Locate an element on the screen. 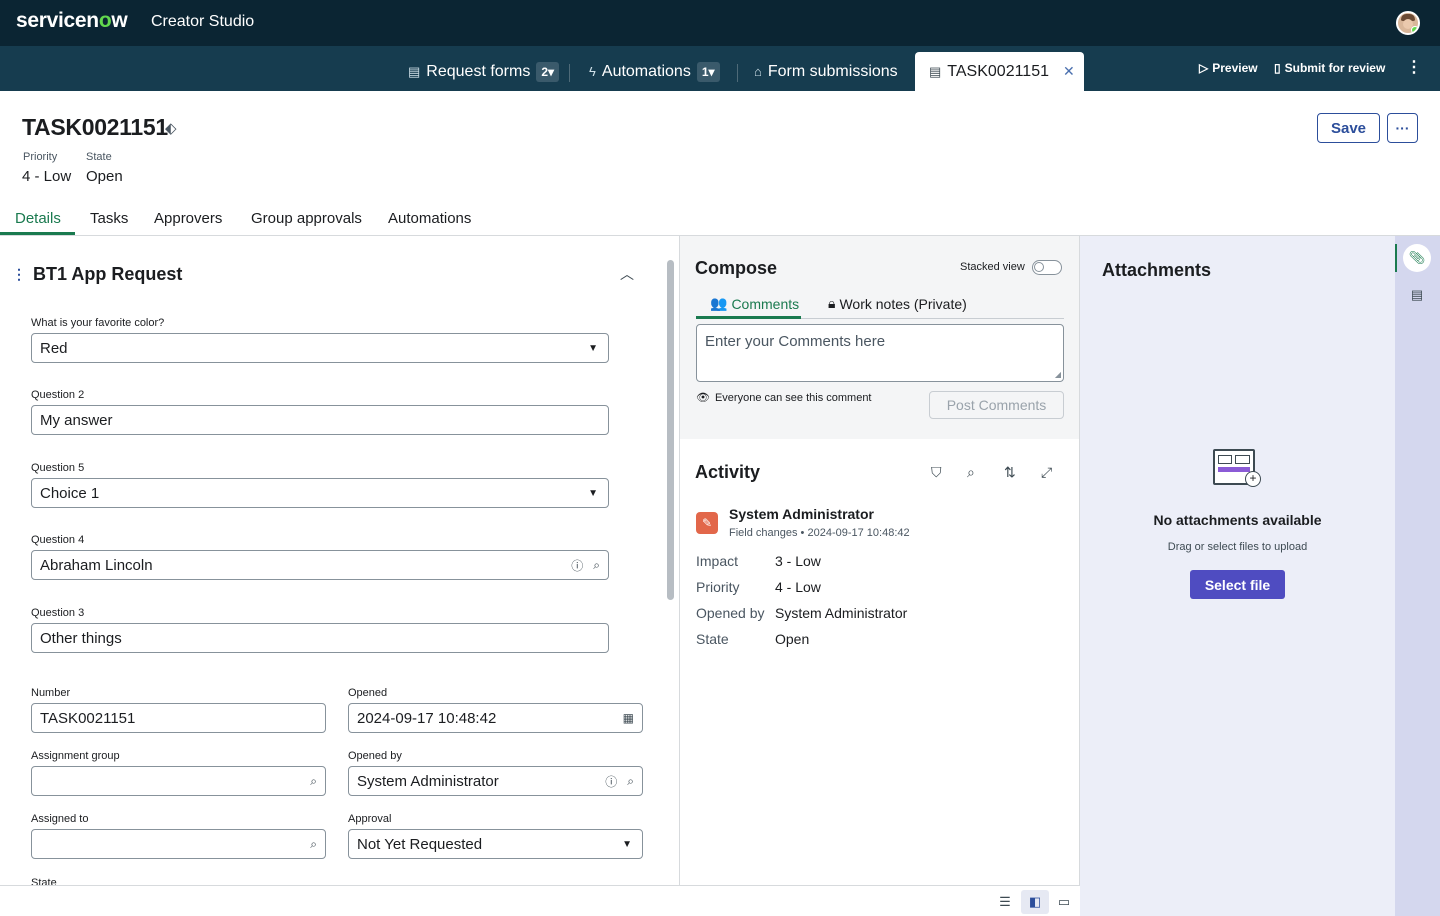 The width and height of the screenshot is (1440, 916). opened-by-reference: System Administrator ⓘ ⌕ is located at coordinates (495, 781).